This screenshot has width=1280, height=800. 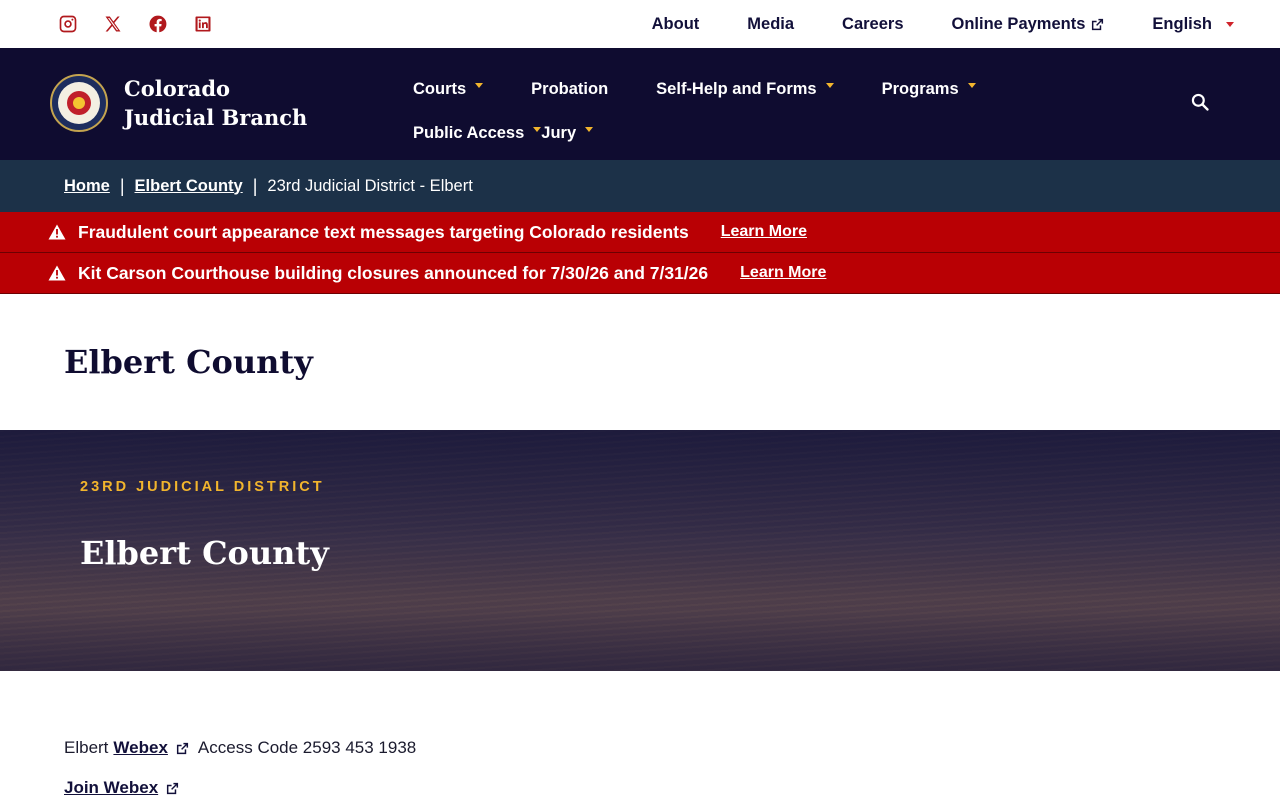 I want to click on language-label: English, so click(x=1182, y=23).